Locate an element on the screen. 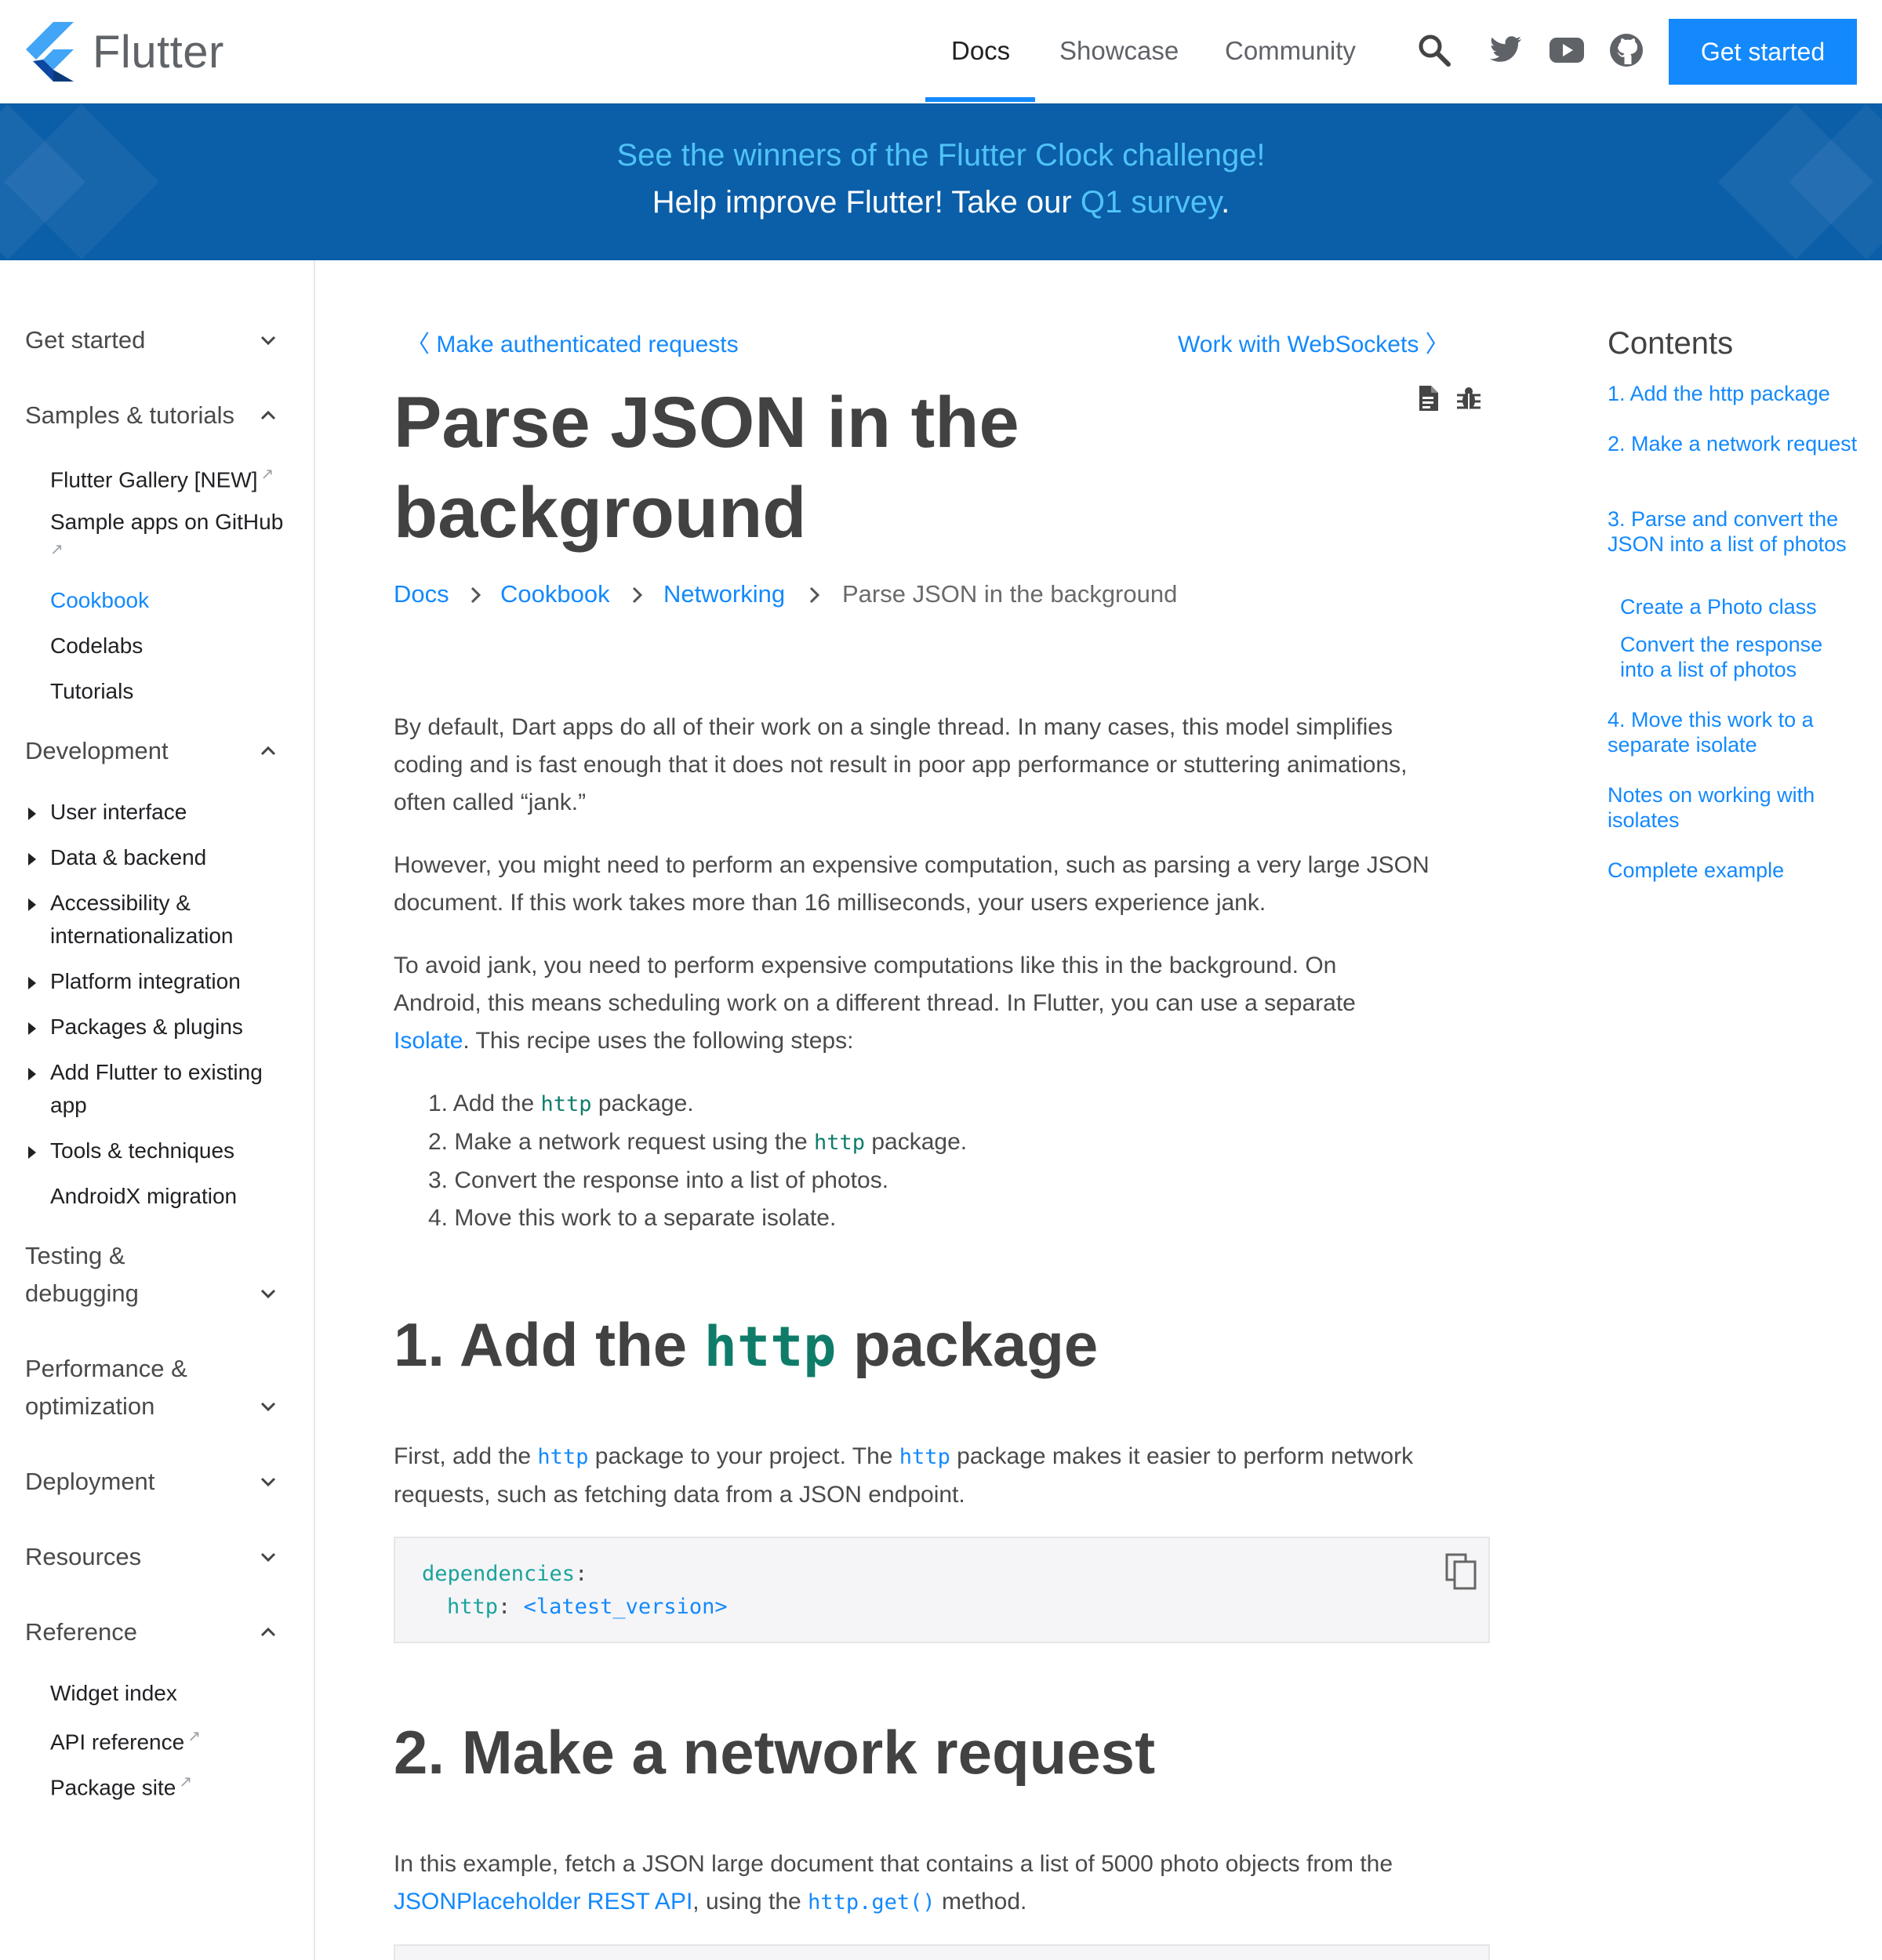 The width and height of the screenshot is (1882, 1960). sidebar-section-resources: Resources is located at coordinates (83, 1557).